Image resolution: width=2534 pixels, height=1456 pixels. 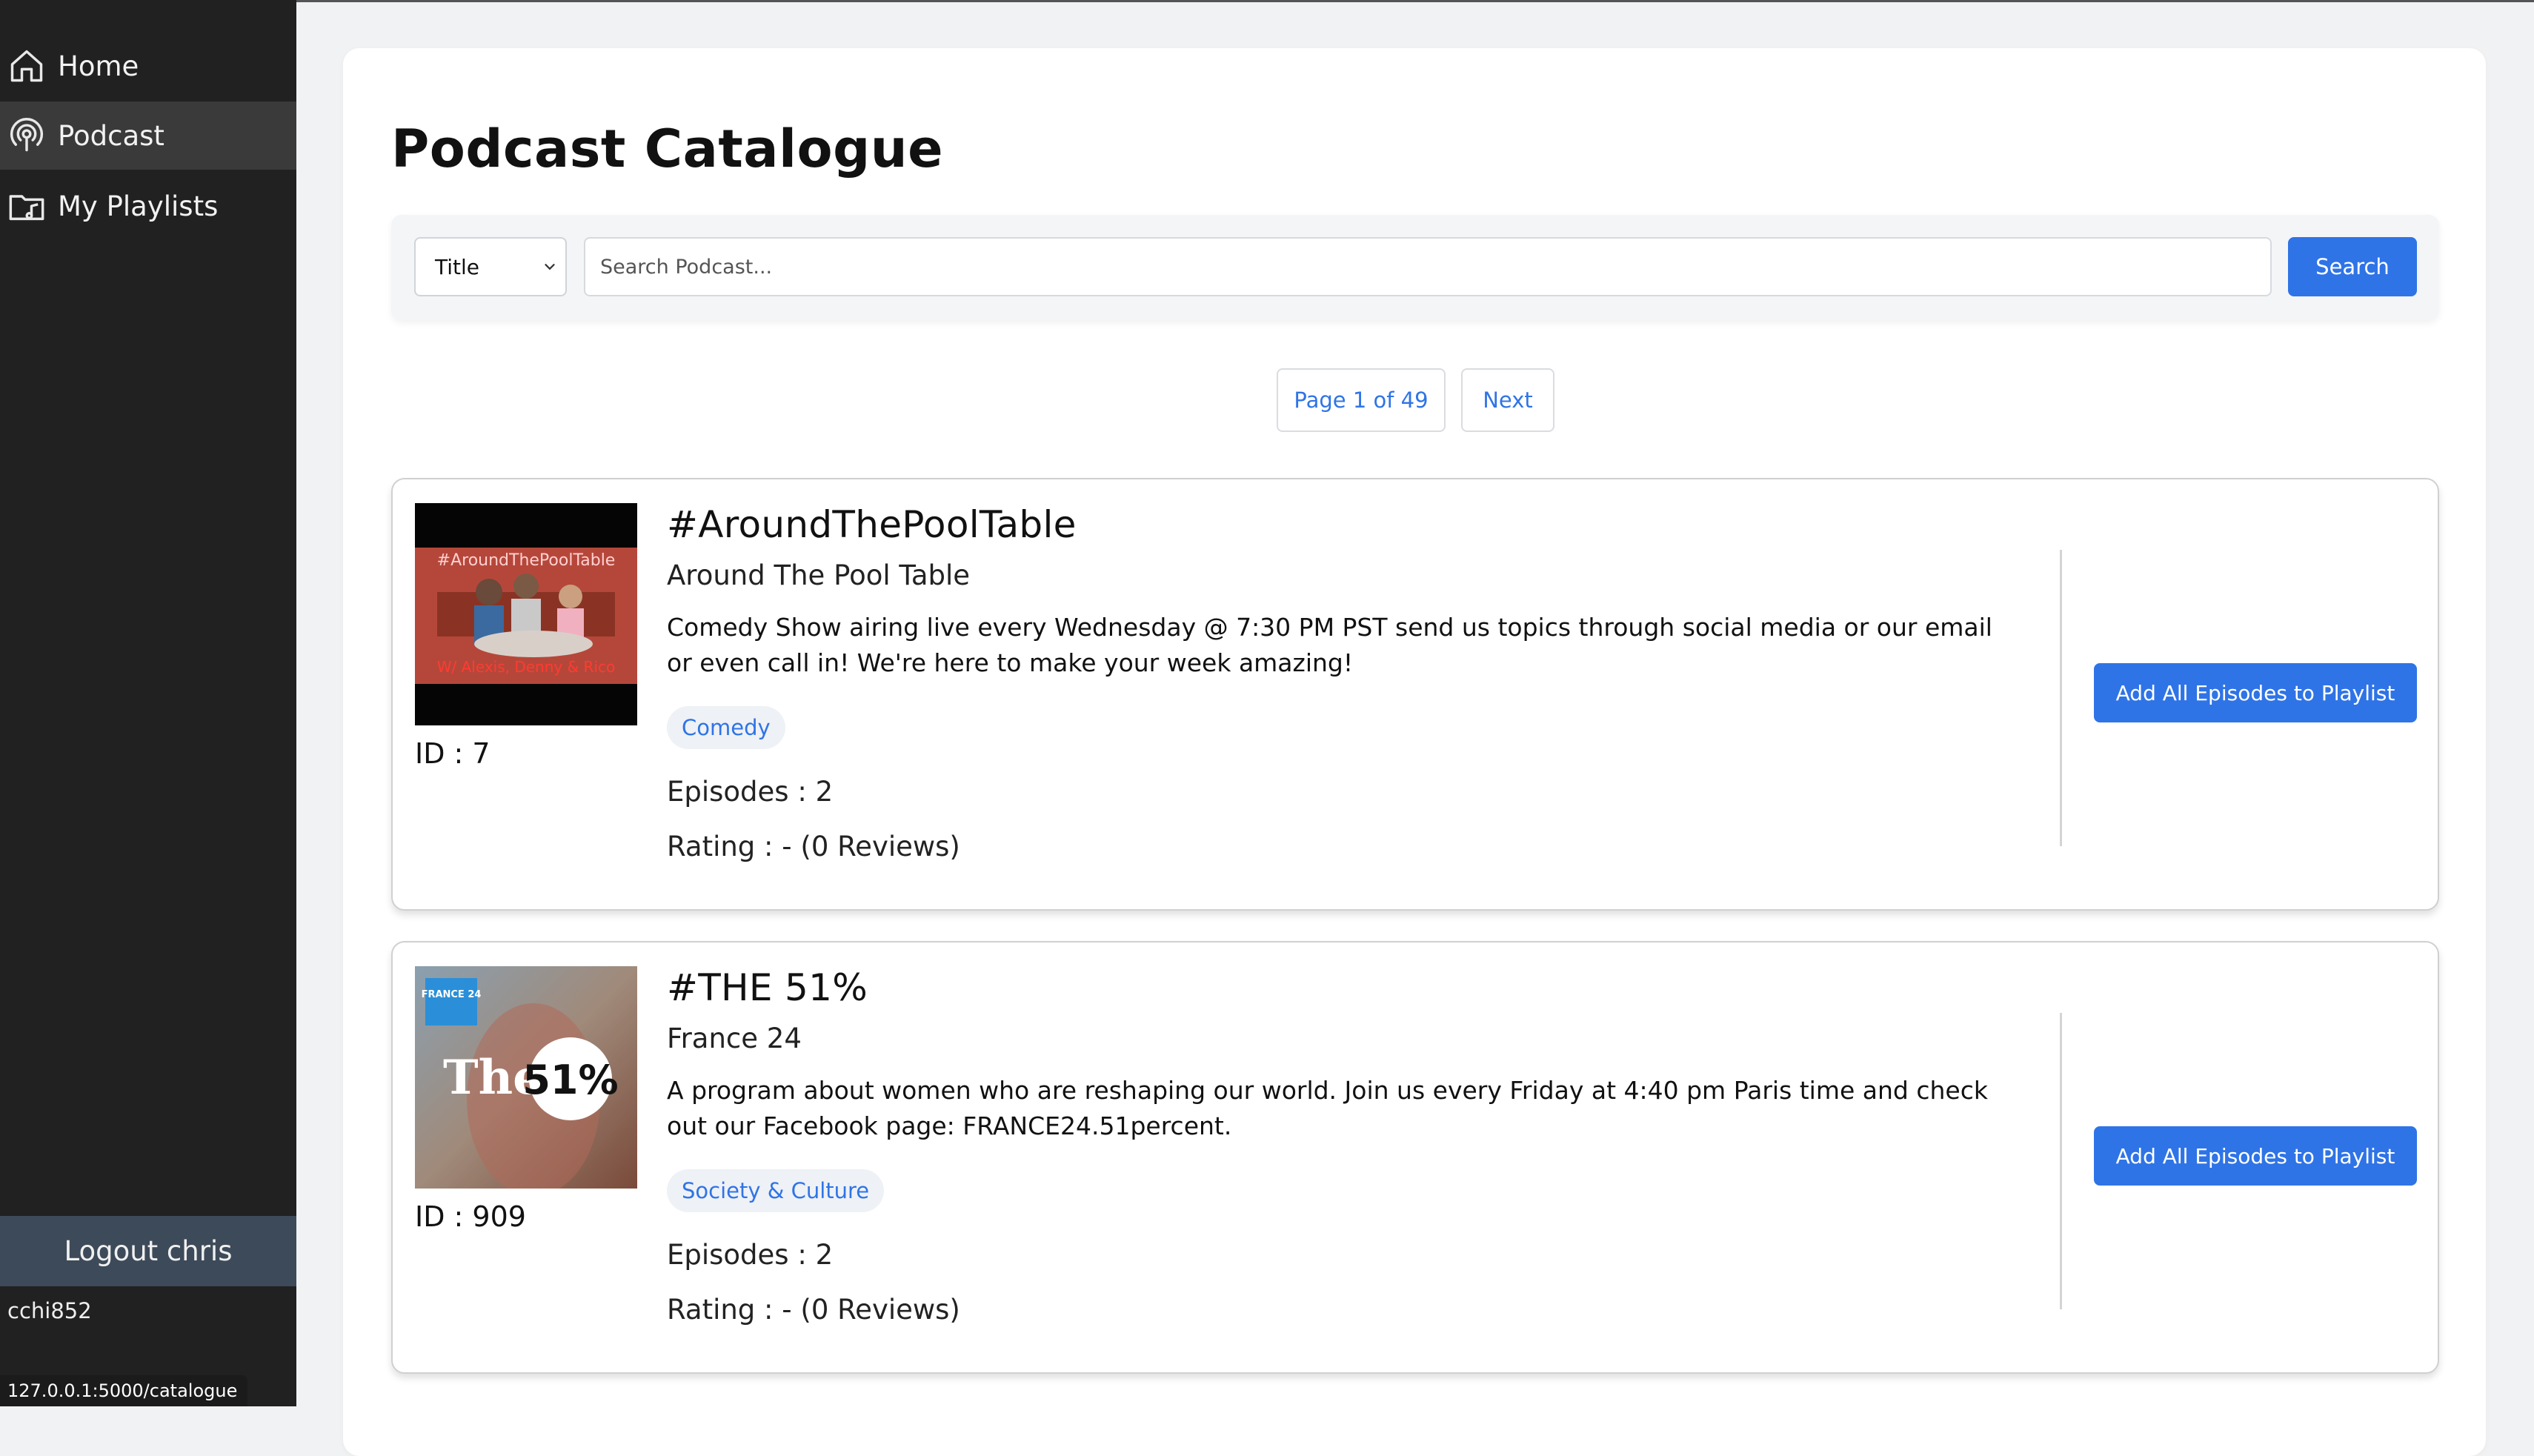 I want to click on top-border, so click(x=1267, y=1).